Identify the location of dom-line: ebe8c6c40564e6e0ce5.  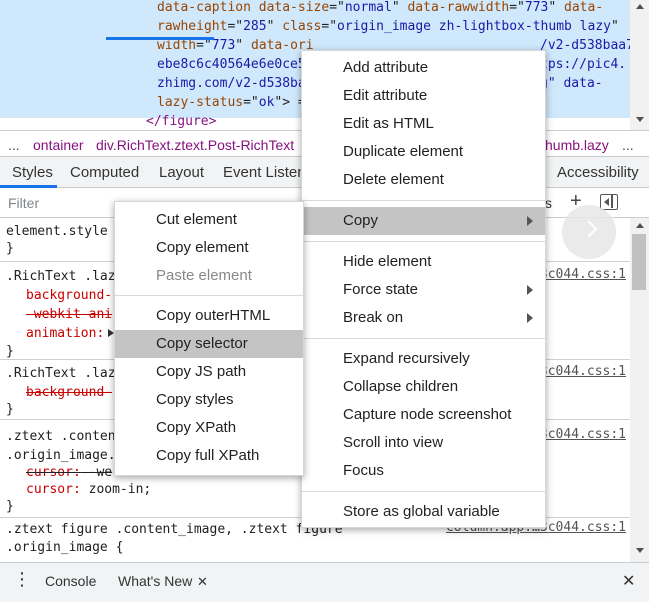
(231, 64).